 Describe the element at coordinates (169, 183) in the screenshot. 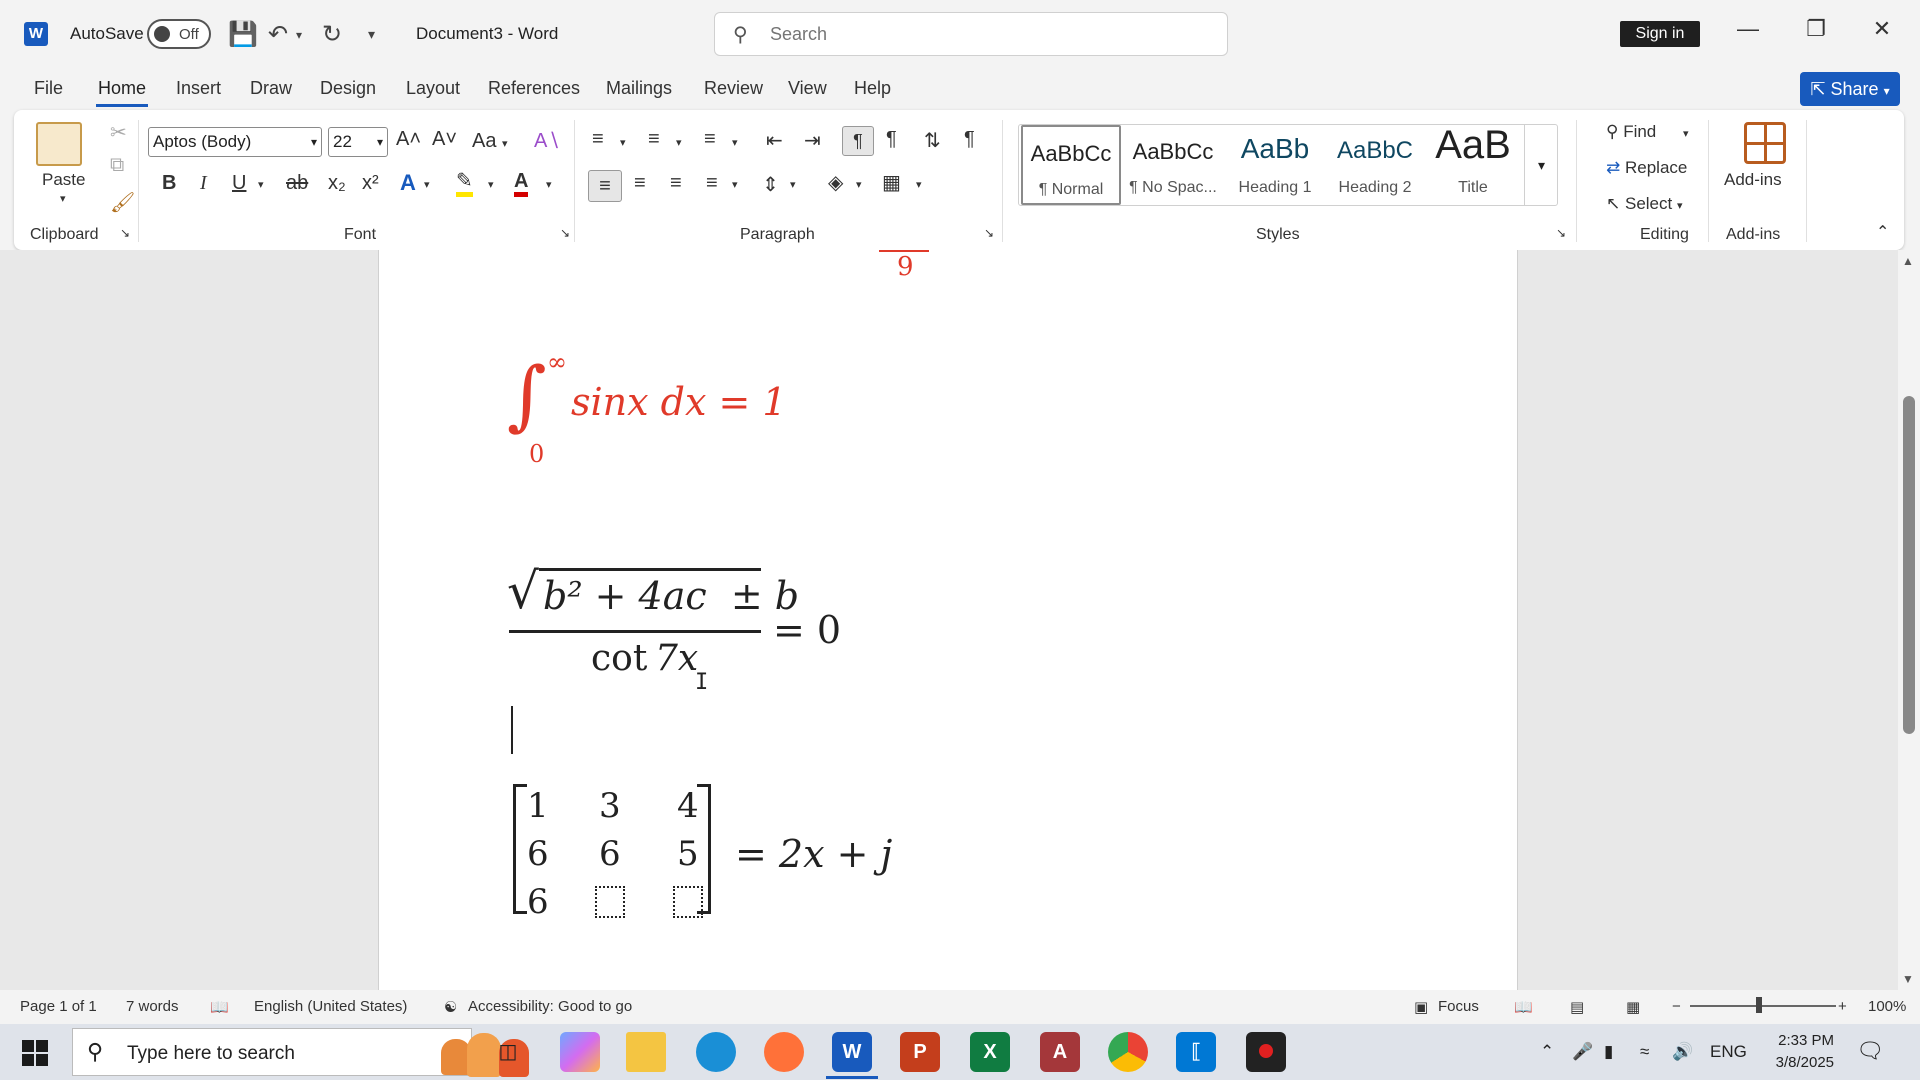

I see `bold-icon: B` at that location.